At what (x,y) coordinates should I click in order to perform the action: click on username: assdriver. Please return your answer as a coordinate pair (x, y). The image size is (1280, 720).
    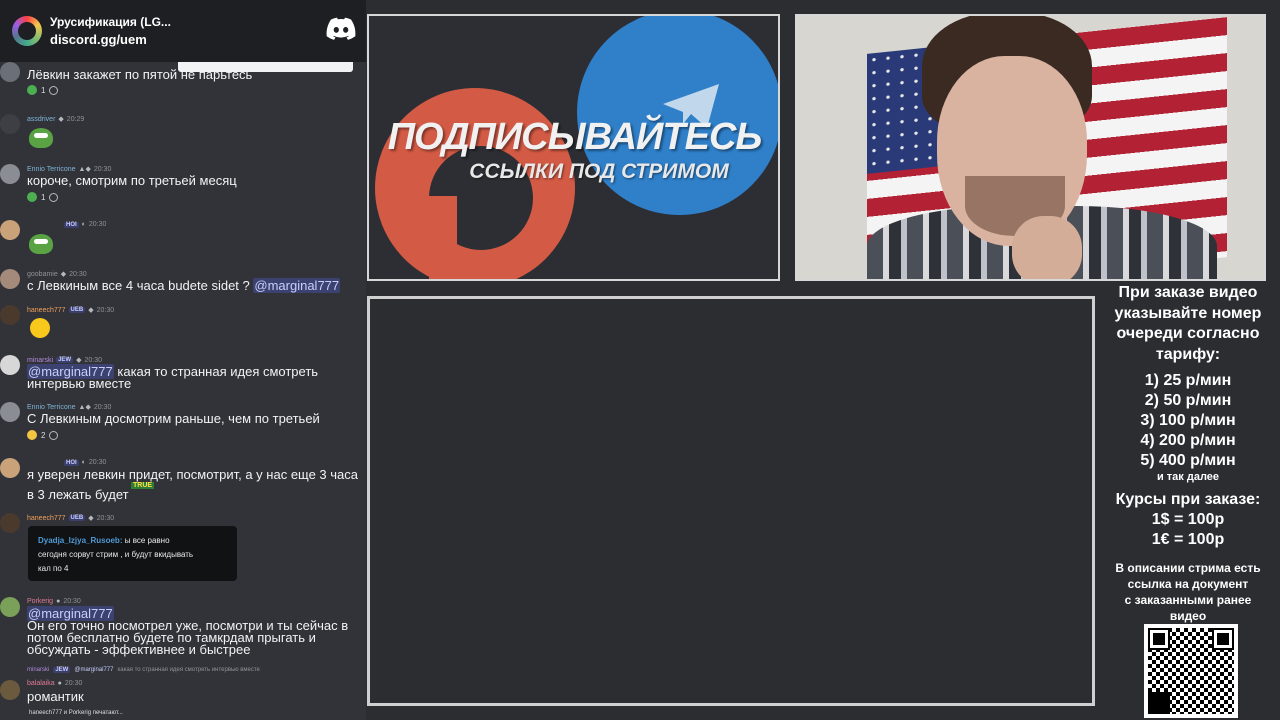
    Looking at the image, I should click on (41, 119).